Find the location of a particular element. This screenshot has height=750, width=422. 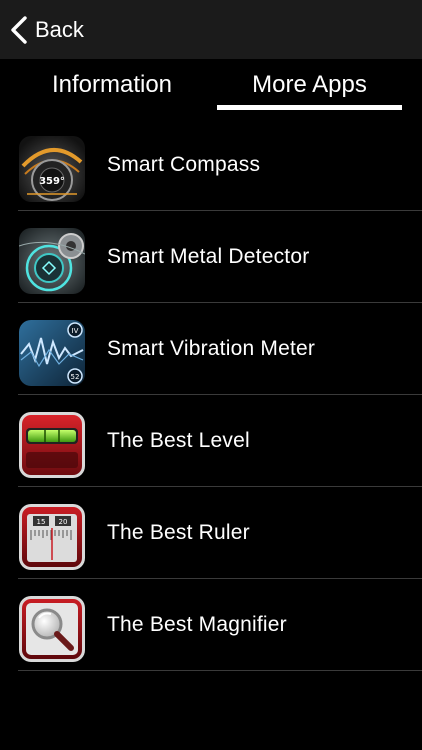

tab-information: Information is located at coordinates (112, 85).